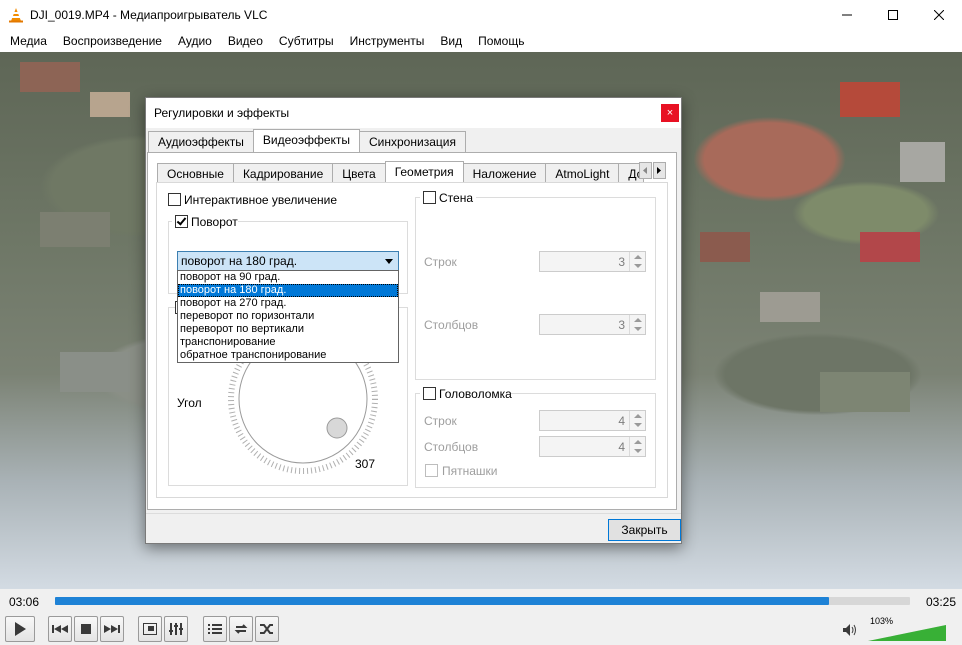 The image size is (962, 645). I want to click on window-title: DJI_0019.MP4 - Медиапроигрыватель VLC, so click(149, 15).